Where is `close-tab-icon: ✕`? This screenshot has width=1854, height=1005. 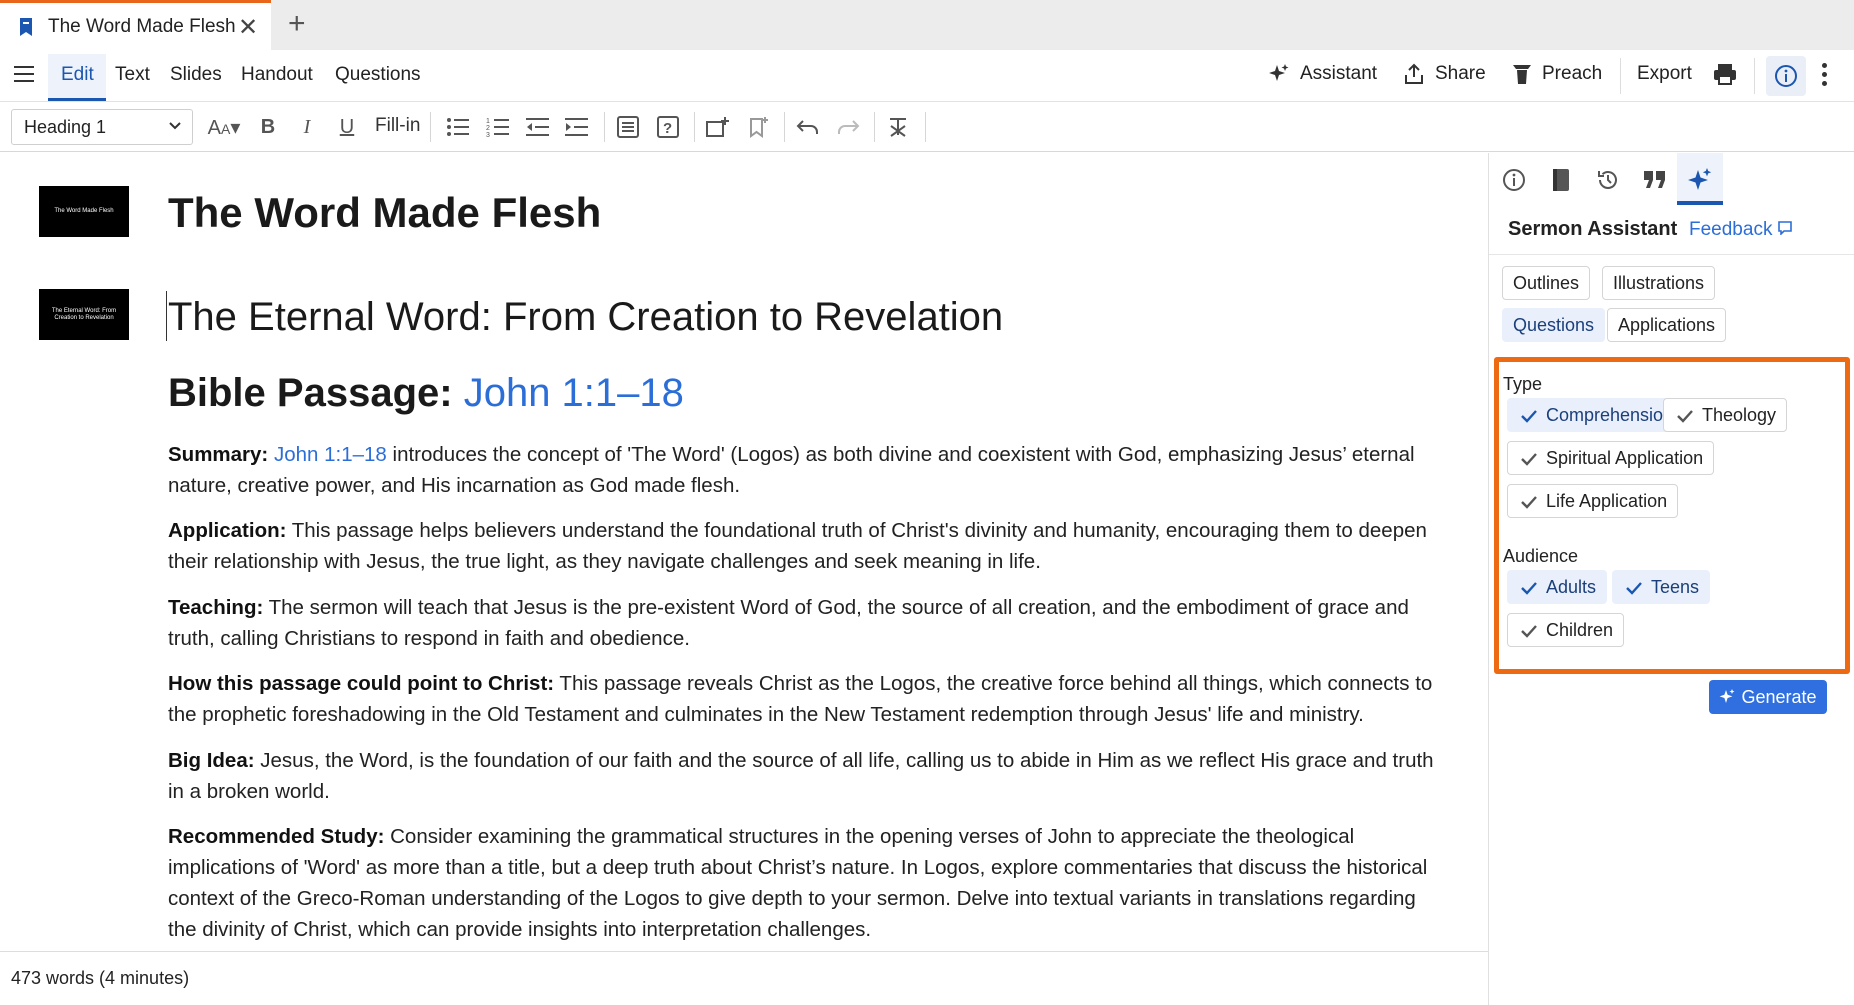 close-tab-icon: ✕ is located at coordinates (248, 27).